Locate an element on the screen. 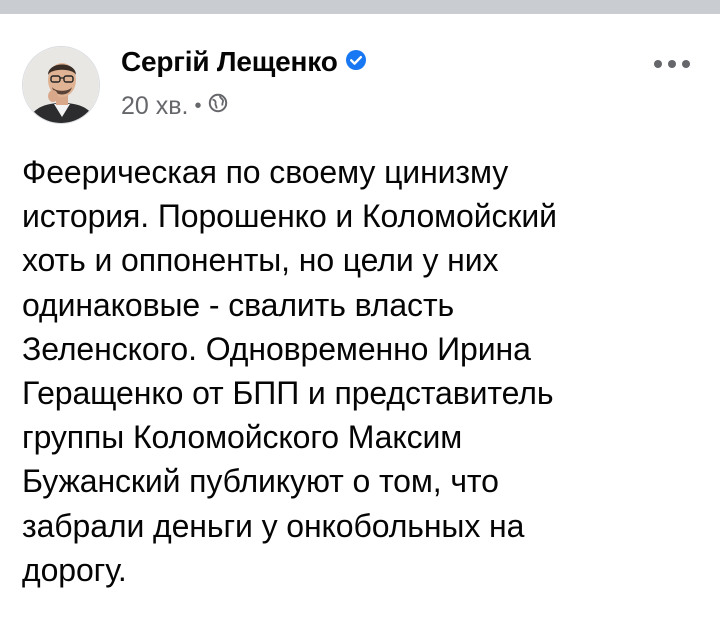  feed-divider is located at coordinates (360, 7).